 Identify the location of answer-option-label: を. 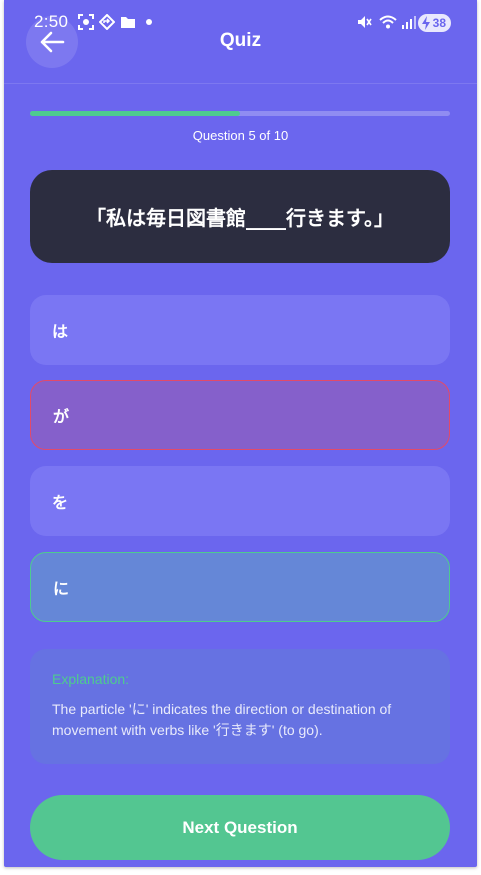
(60, 502).